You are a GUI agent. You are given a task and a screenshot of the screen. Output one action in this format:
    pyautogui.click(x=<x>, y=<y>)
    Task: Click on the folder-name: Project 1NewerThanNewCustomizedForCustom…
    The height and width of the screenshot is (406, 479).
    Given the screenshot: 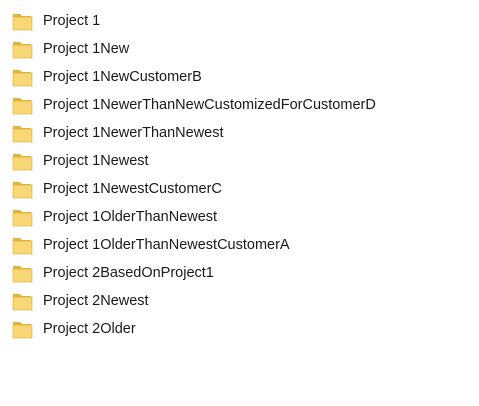 What is the action you would take?
    pyautogui.click(x=209, y=105)
    